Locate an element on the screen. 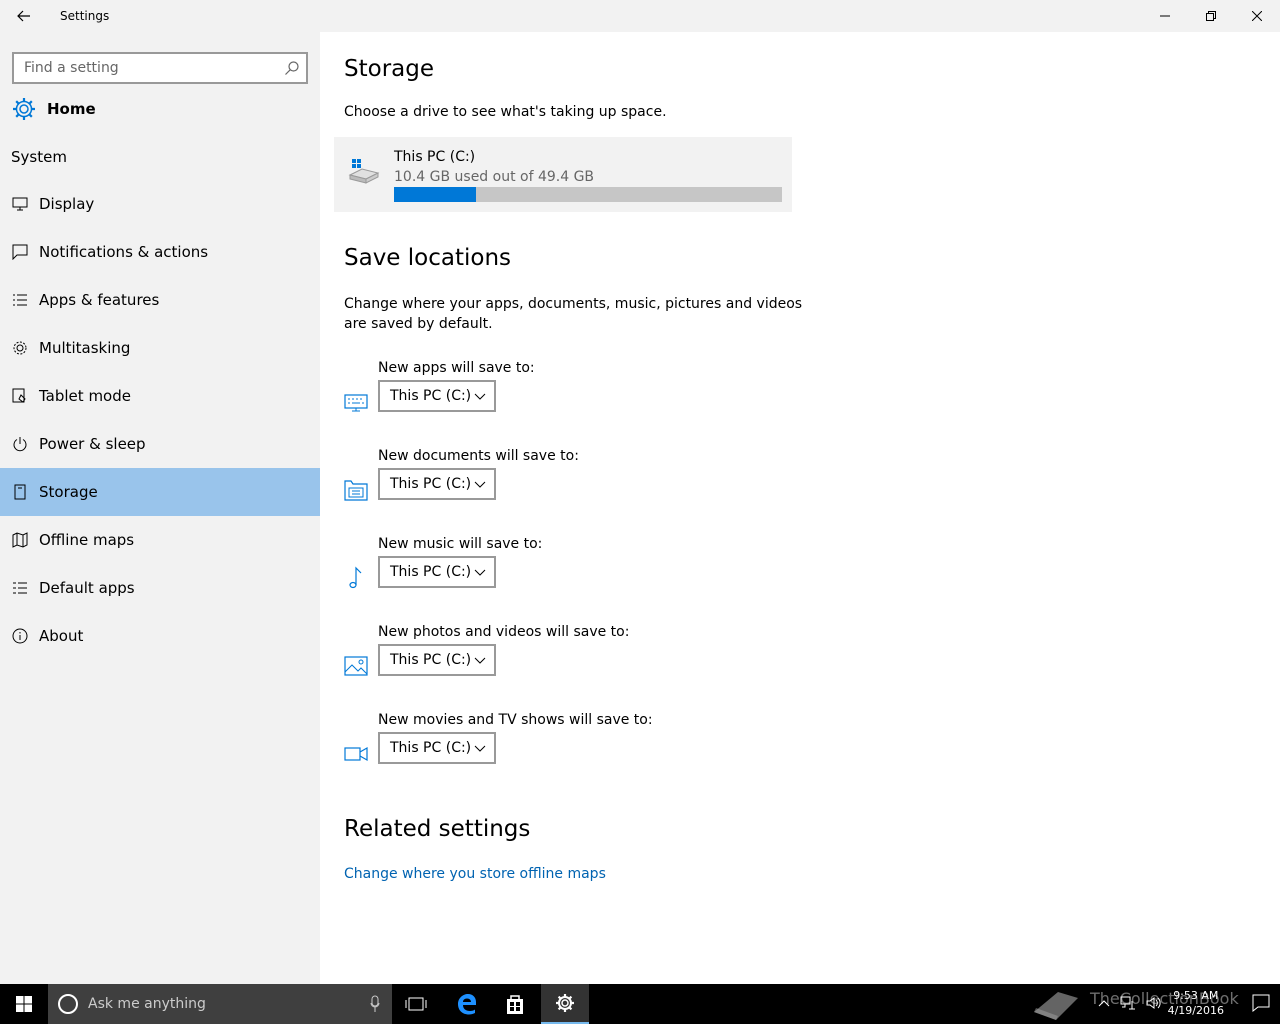 The height and width of the screenshot is (1024, 1280). start-button is located at coordinates (24, 1004).